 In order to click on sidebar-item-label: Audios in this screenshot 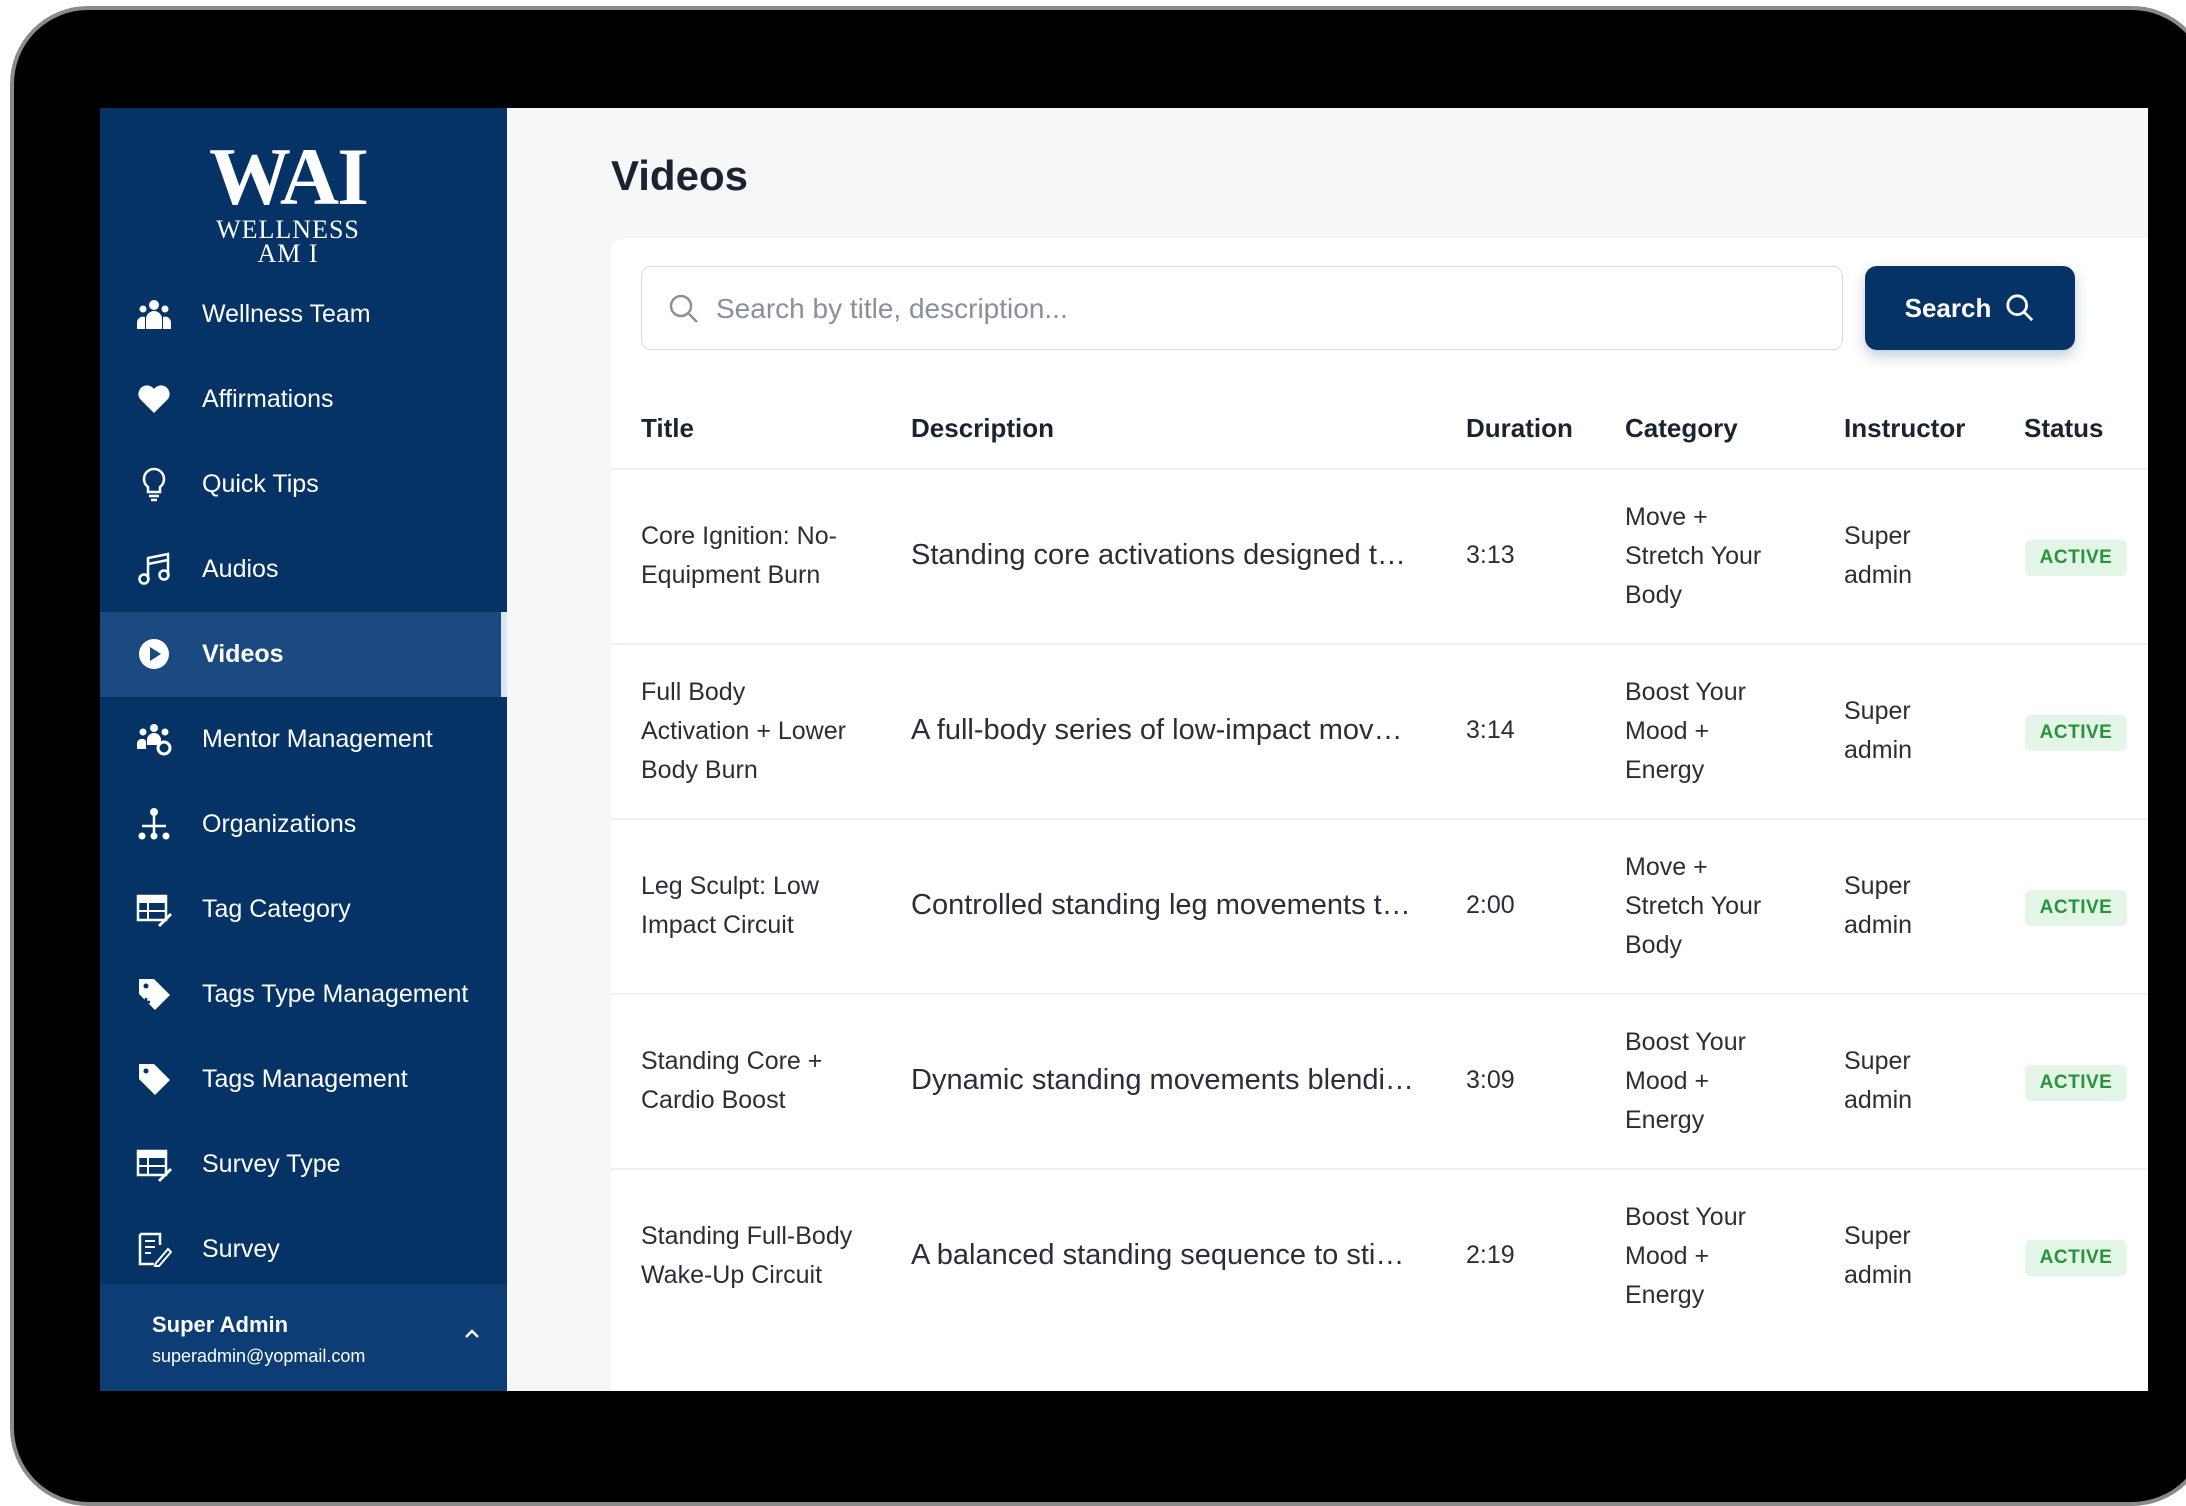, I will do `click(240, 569)`.